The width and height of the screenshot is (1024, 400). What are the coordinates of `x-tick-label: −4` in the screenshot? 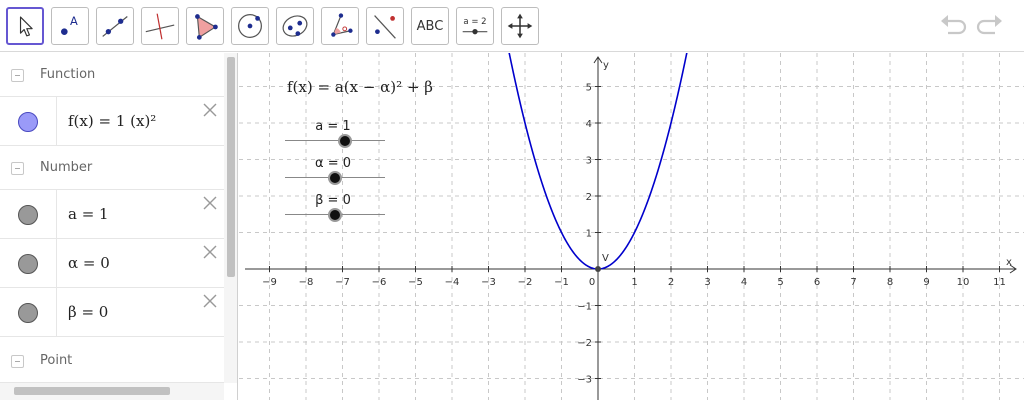 It's located at (452, 282).